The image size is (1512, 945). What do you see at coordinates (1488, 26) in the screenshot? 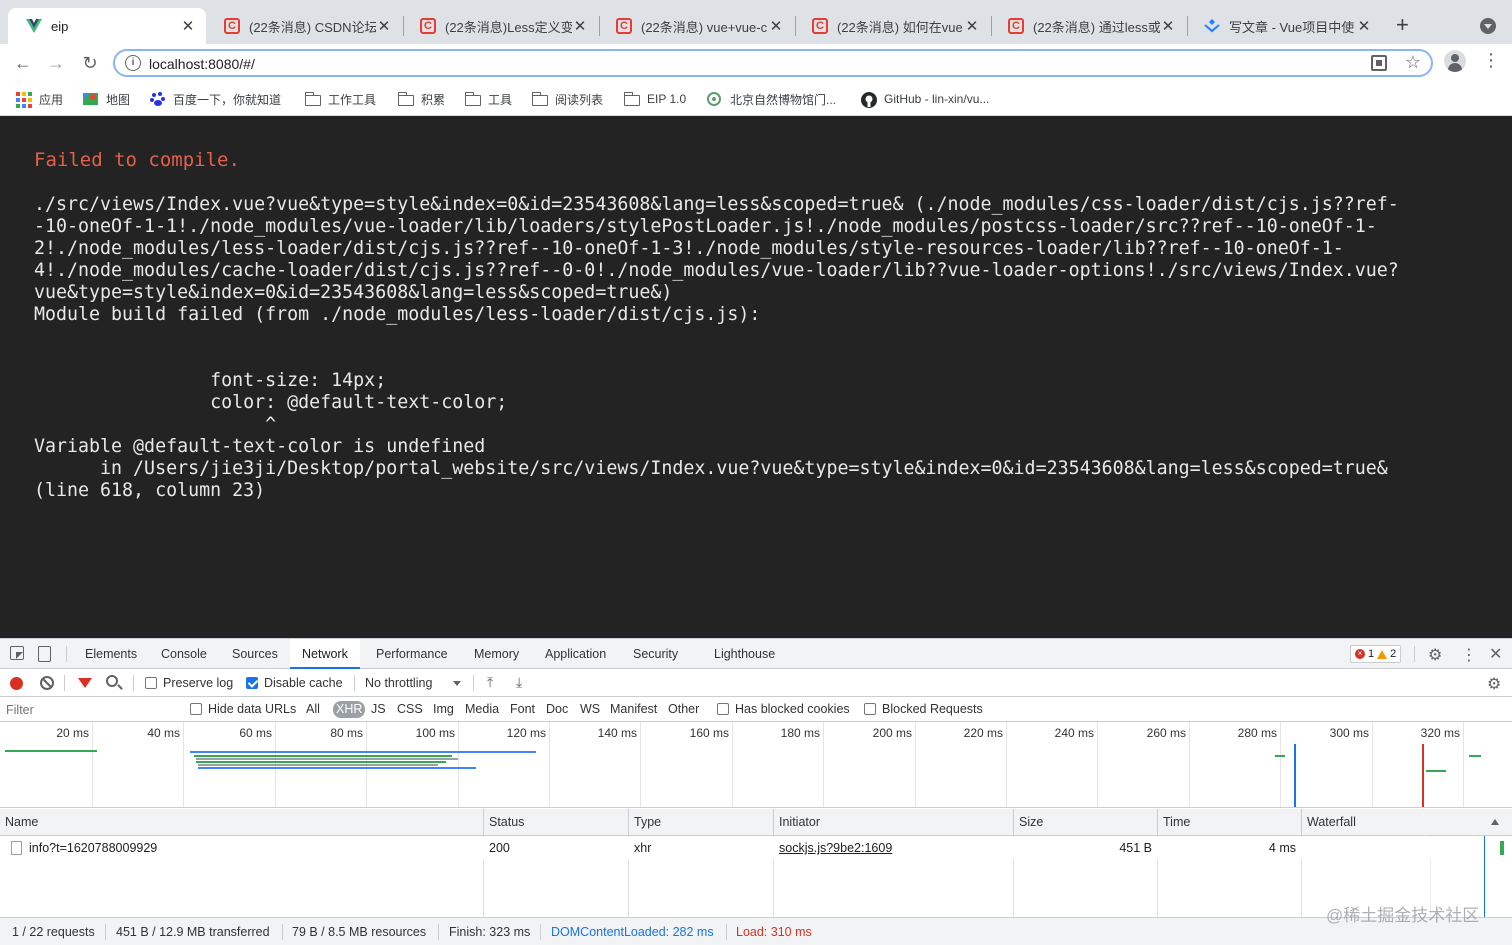
I see `tab-search-icon` at bounding box center [1488, 26].